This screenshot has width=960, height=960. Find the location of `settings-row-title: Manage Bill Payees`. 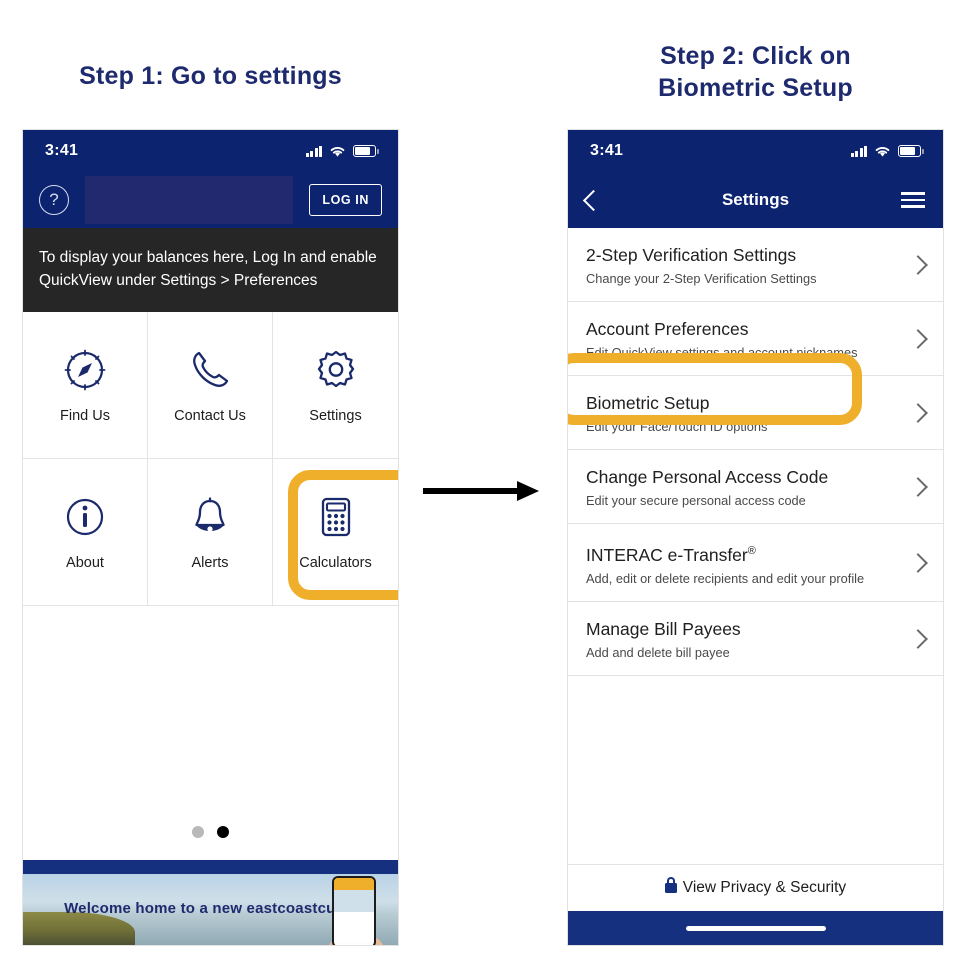

settings-row-title: Manage Bill Payees is located at coordinates (663, 628).